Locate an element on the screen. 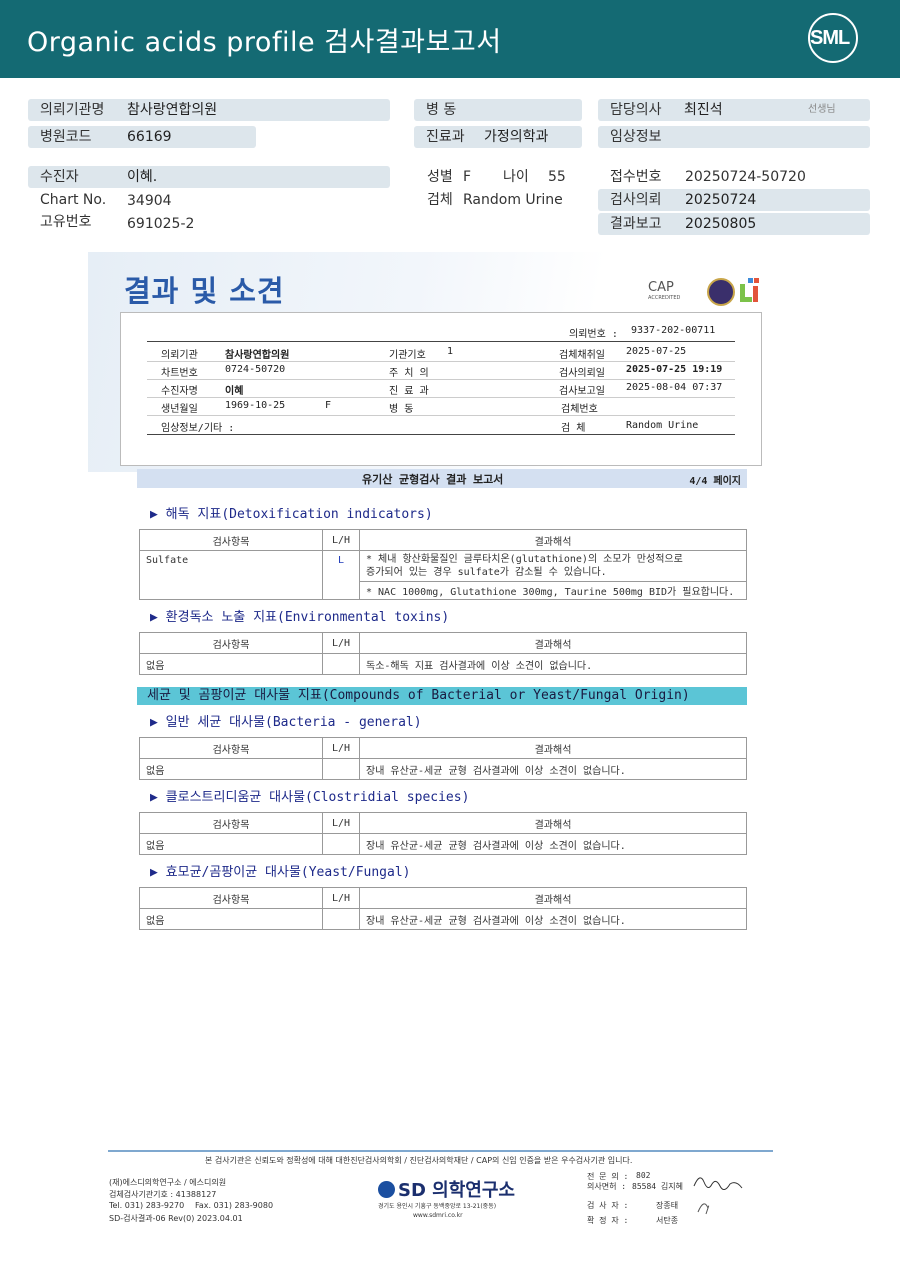  row-value: 1 is located at coordinates (450, 351).